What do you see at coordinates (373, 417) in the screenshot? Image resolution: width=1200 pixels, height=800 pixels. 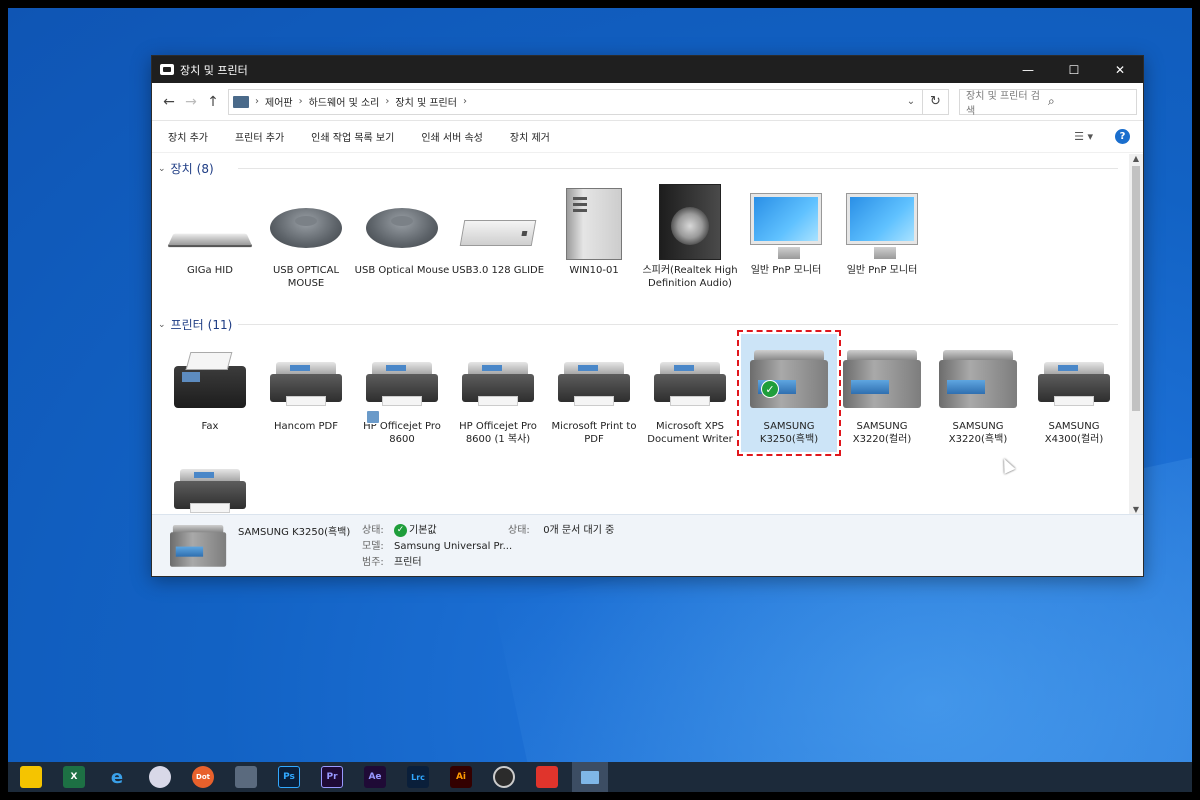 I see `shared-badge-icon` at bounding box center [373, 417].